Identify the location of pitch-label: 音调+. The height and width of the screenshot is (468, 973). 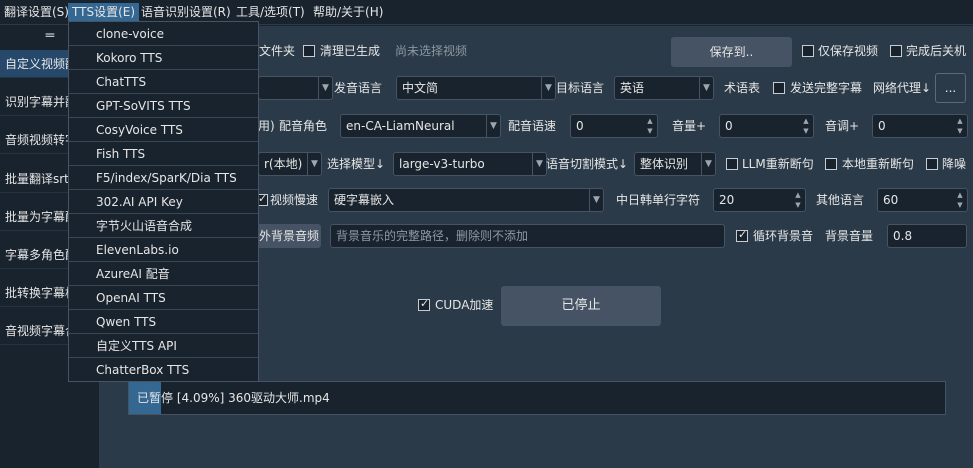
(842, 126).